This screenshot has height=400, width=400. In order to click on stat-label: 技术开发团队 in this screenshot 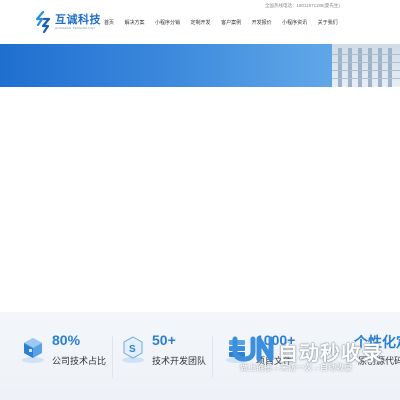, I will do `click(179, 361)`.